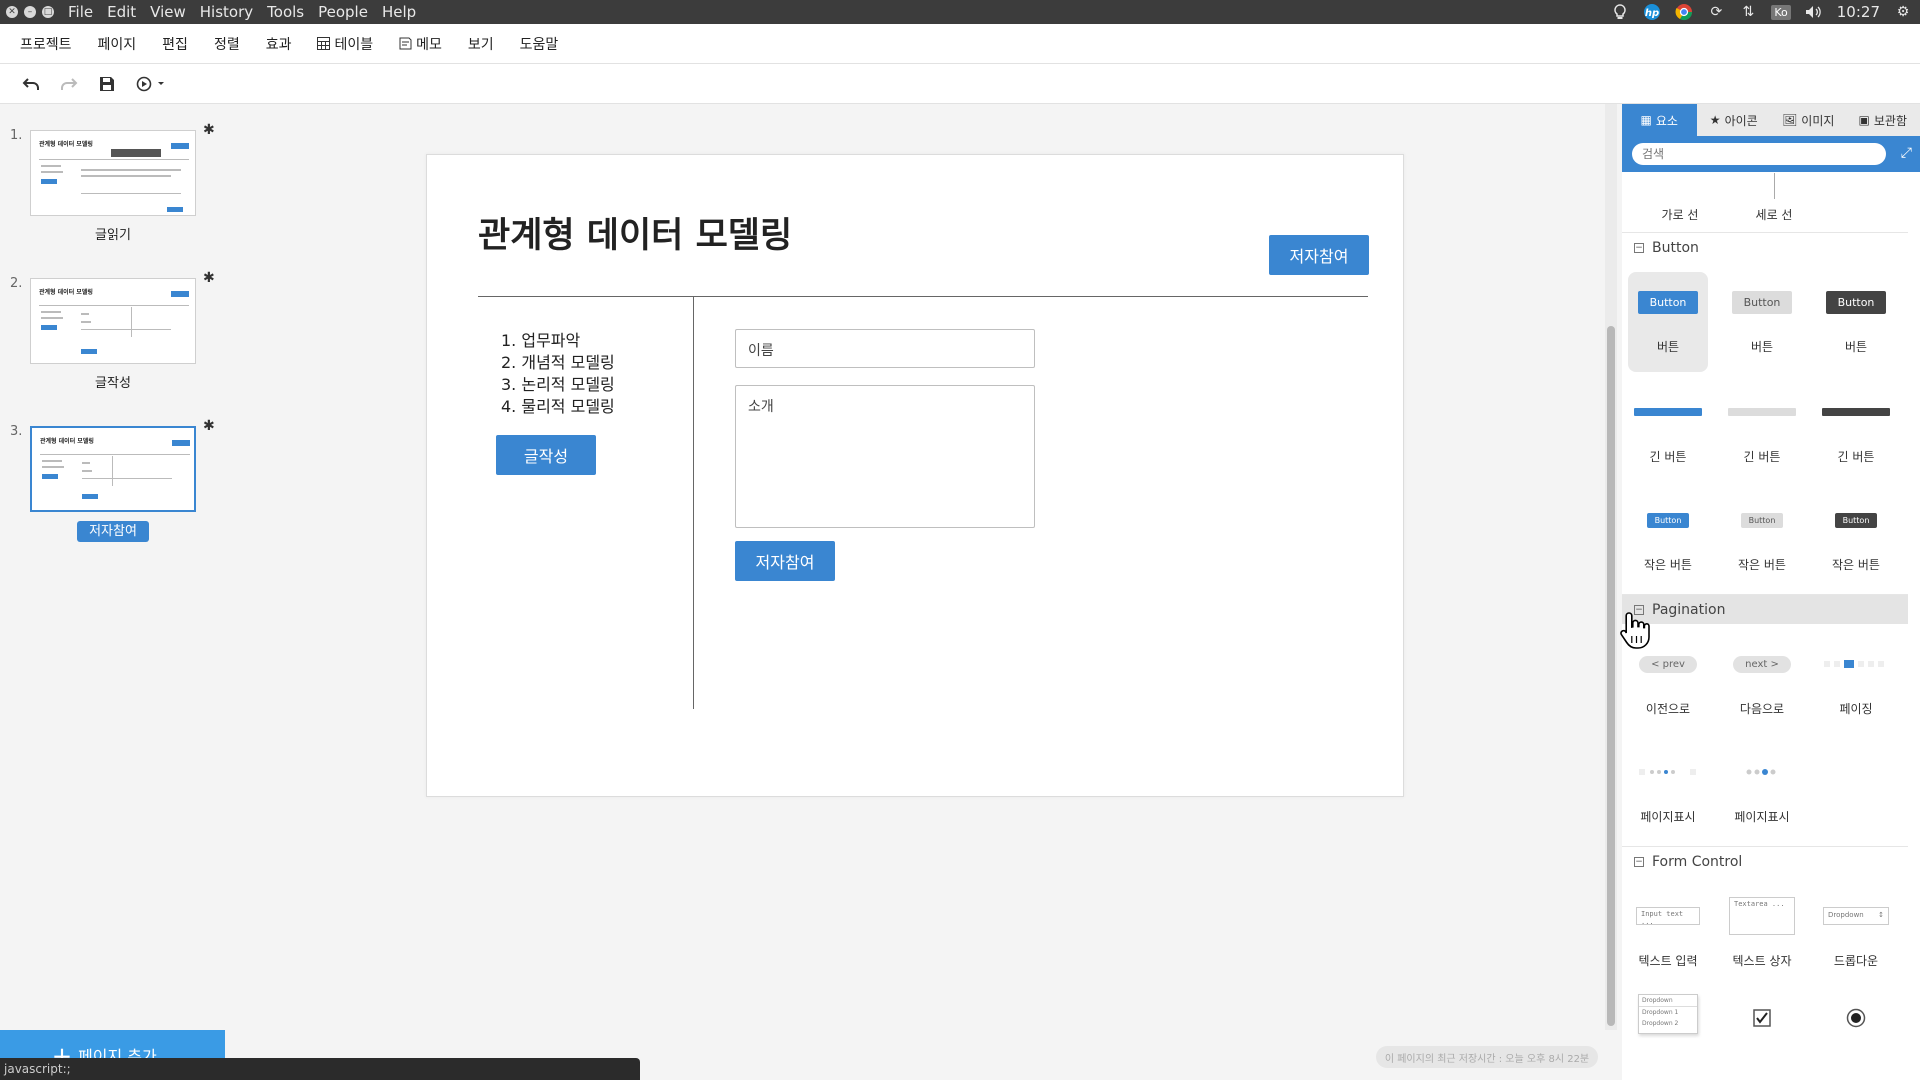 The width and height of the screenshot is (1920, 1080). Describe the element at coordinates (1759, 154) in the screenshot. I see `search-input` at that location.